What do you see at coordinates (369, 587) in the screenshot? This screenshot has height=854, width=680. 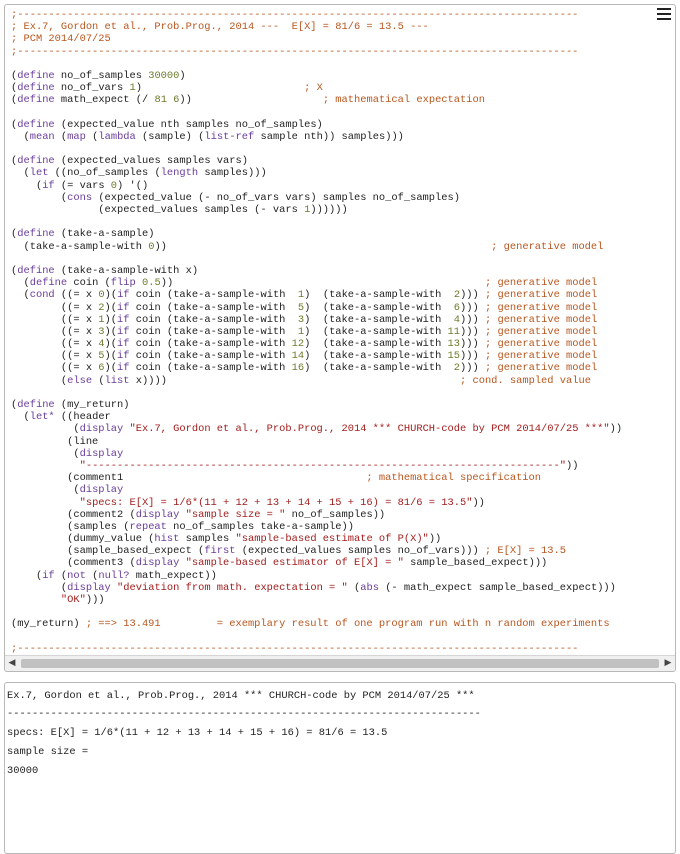 I see `code-keyword: abs` at bounding box center [369, 587].